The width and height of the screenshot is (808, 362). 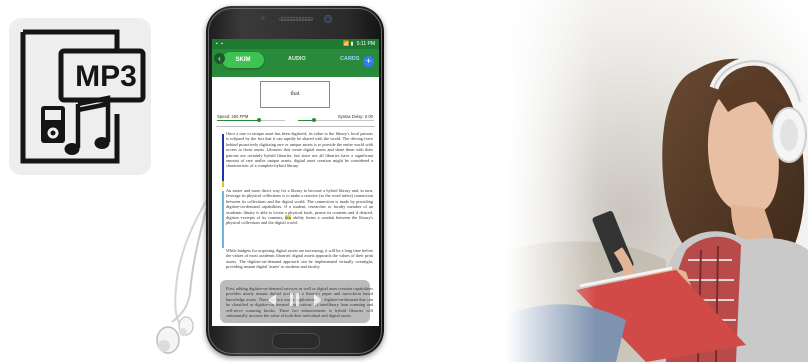 I want to click on status-clock: 5:11 PM, so click(x=365, y=44).